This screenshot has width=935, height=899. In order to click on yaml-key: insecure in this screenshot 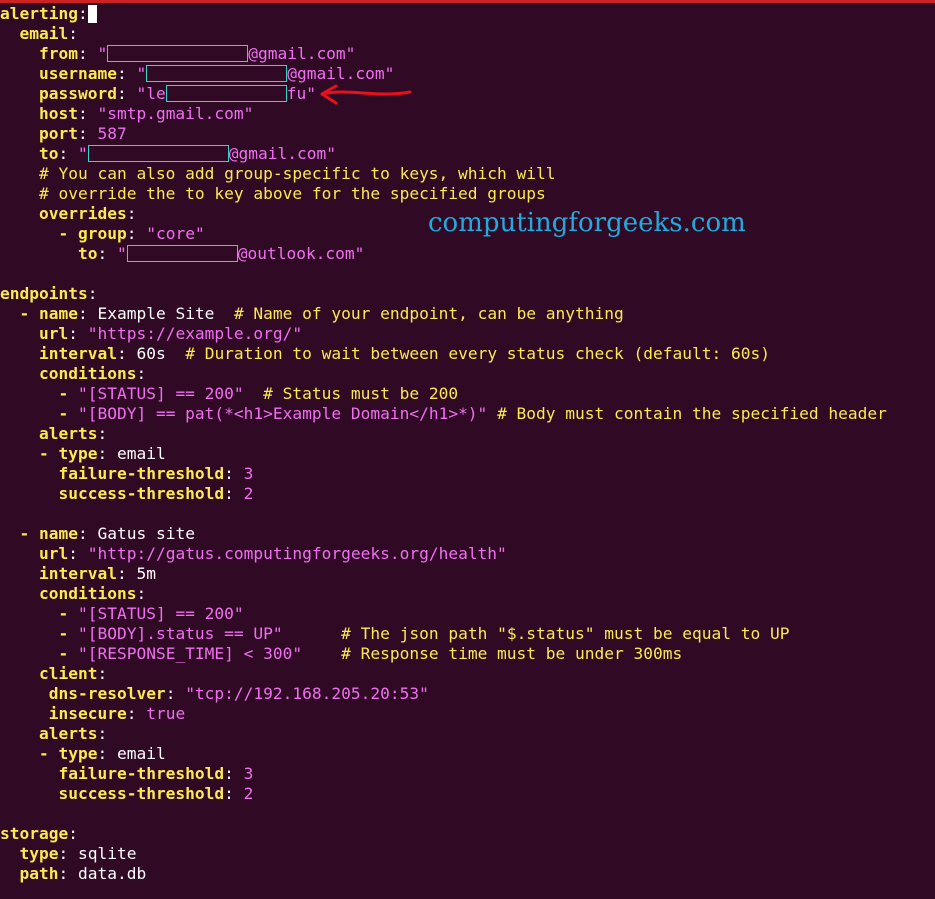, I will do `click(87, 713)`.